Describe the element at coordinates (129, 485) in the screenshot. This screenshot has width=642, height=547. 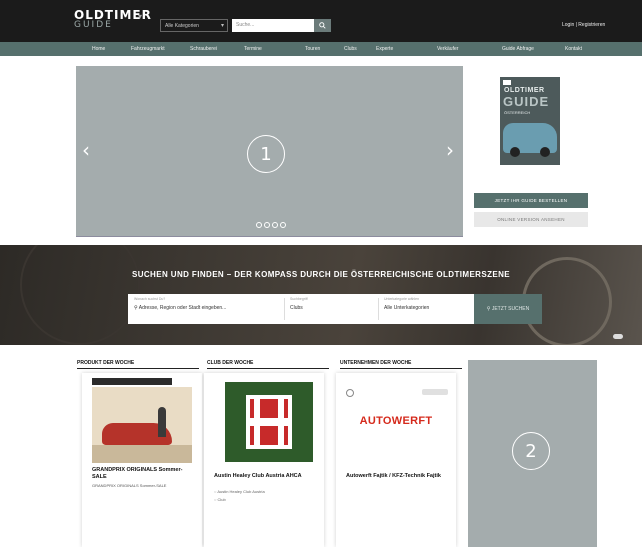
I see `product-description: GRANDPRIX ORIGINALS Sommer-SALE` at that location.